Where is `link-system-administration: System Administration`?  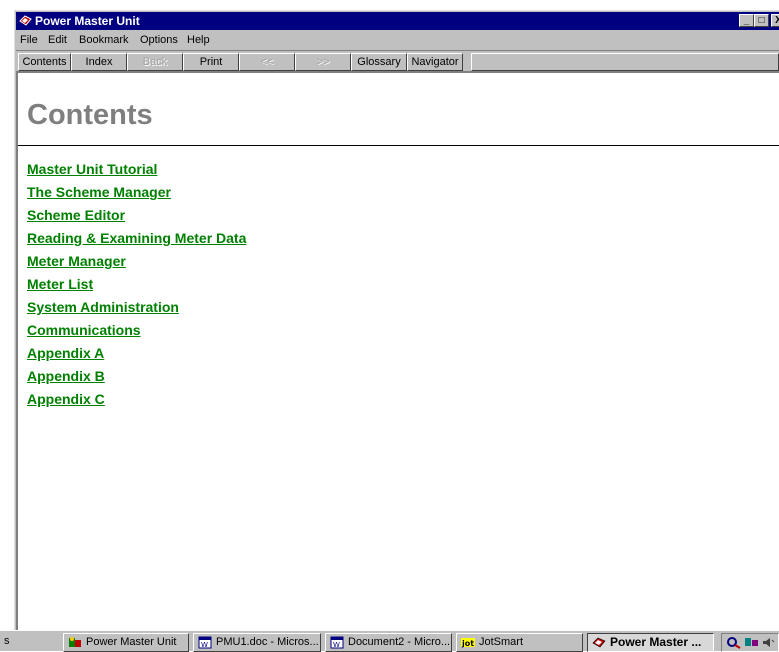 link-system-administration: System Administration is located at coordinates (103, 307).